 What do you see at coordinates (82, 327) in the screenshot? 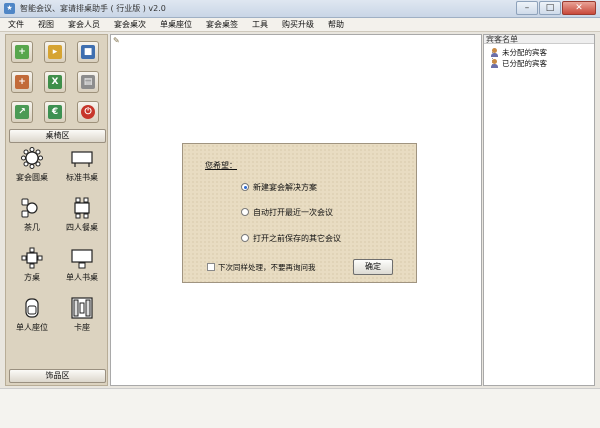
I see `palette-label: 卡座` at bounding box center [82, 327].